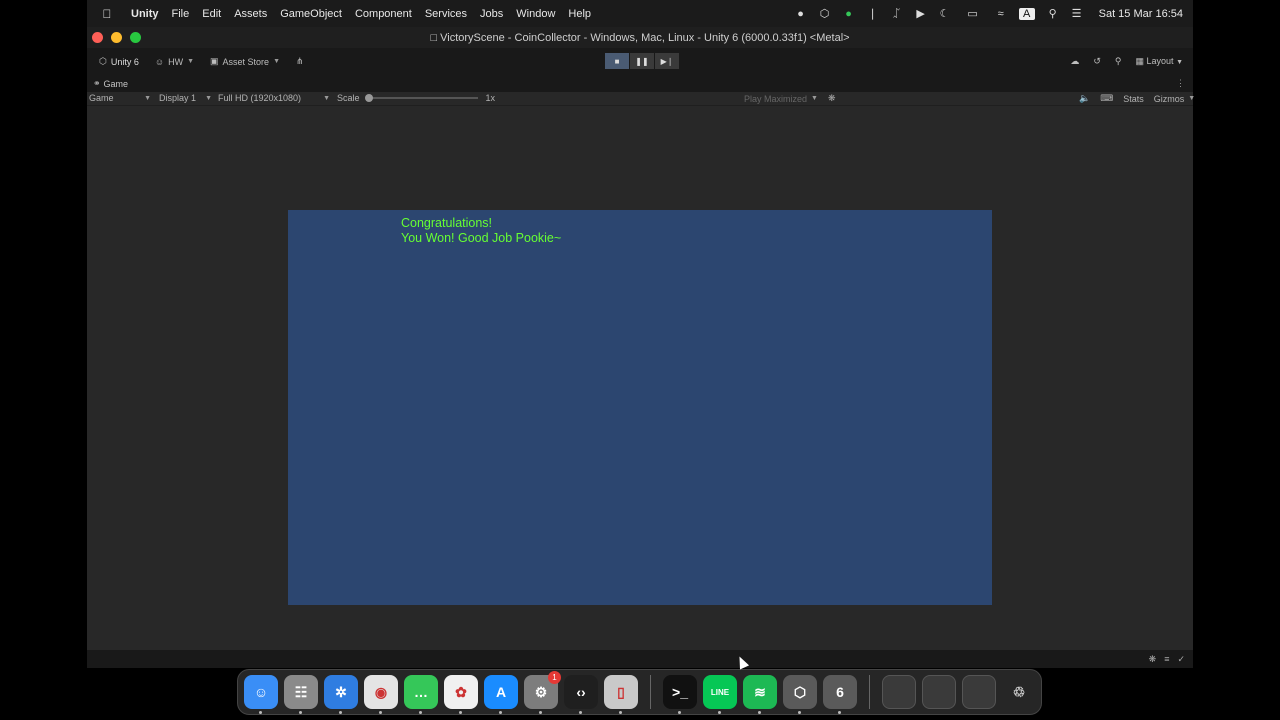  What do you see at coordinates (211, 14) in the screenshot?
I see `menu-edit: Edit` at bounding box center [211, 14].